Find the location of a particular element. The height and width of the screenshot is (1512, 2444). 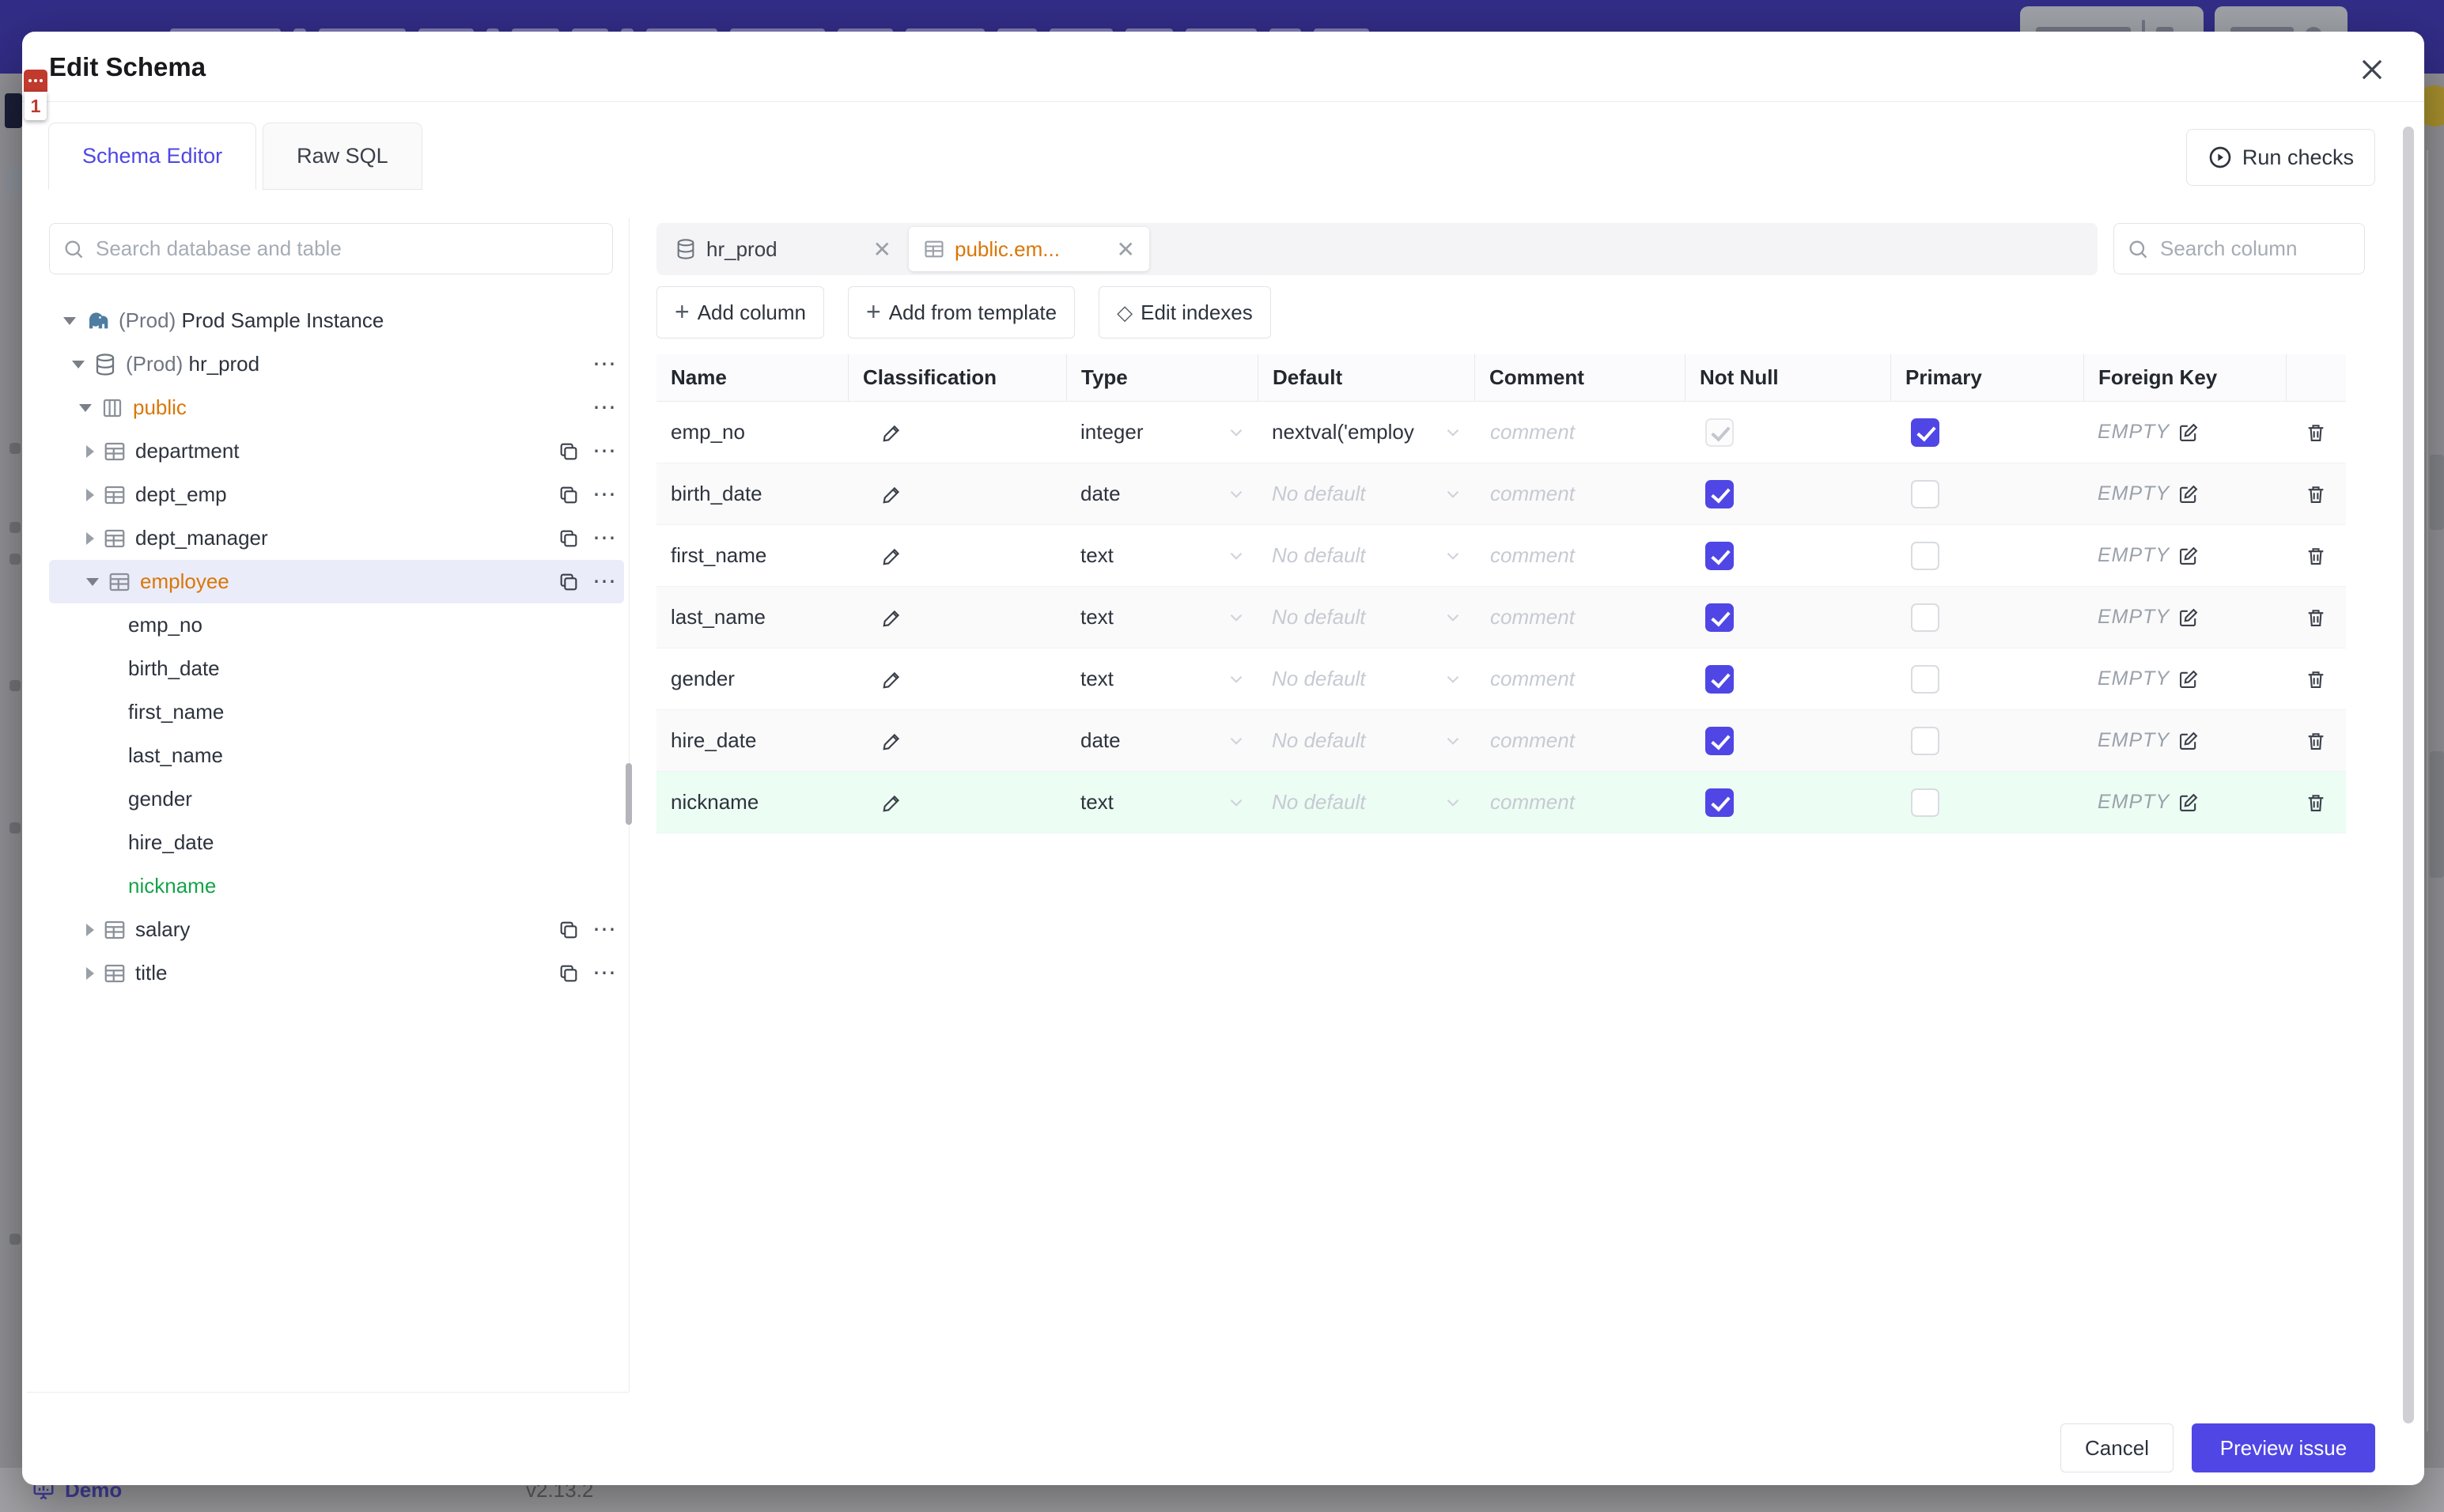

tree-item-table-selected: employee ⋯ is located at coordinates (336, 581).